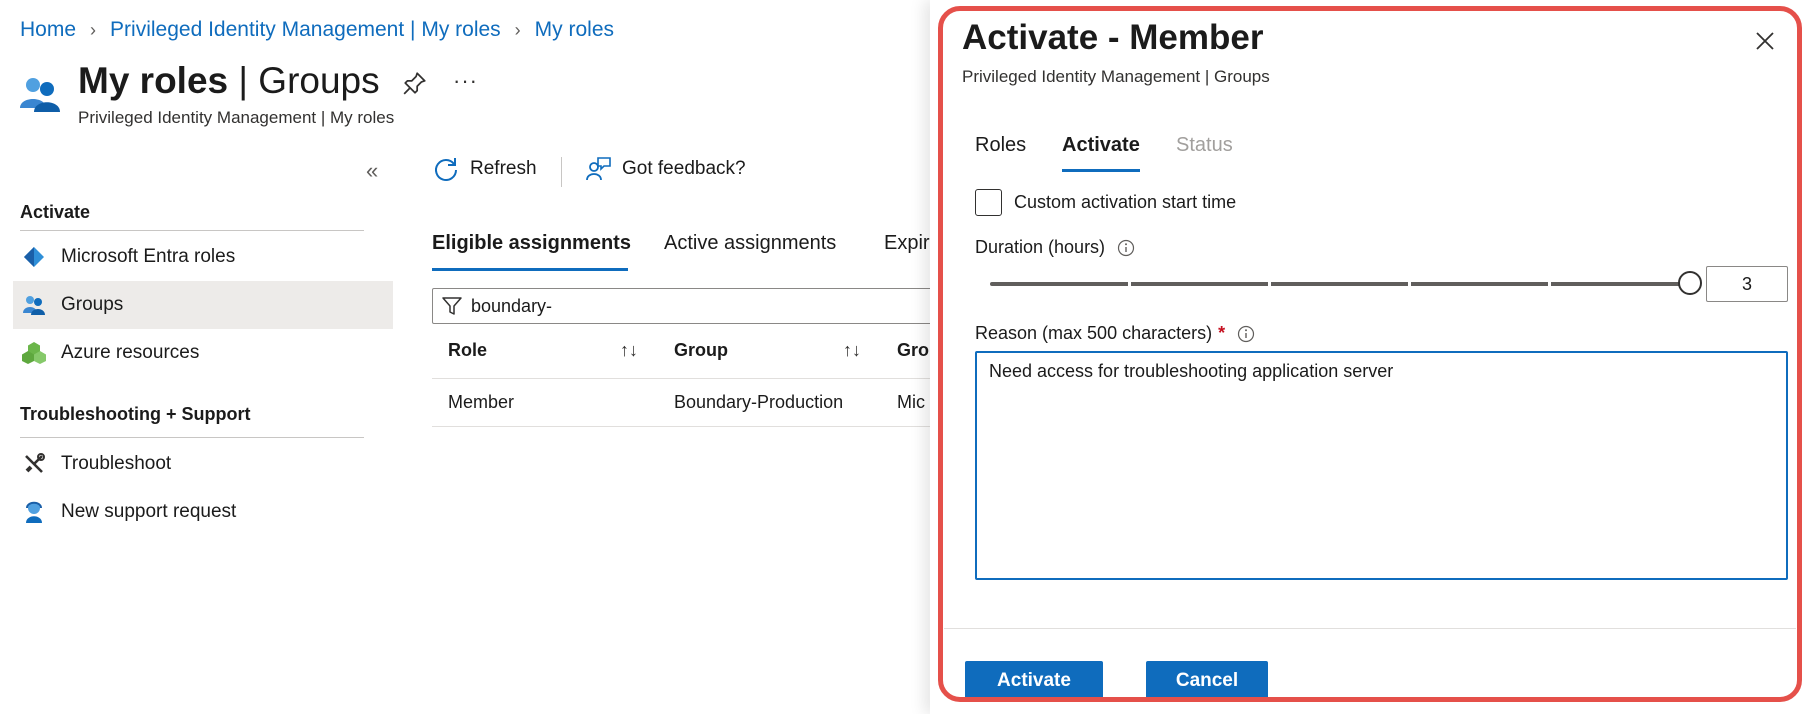 This screenshot has height=714, width=1818. Describe the element at coordinates (1113, 37) in the screenshot. I see `blade-title: Activate - Member` at that location.